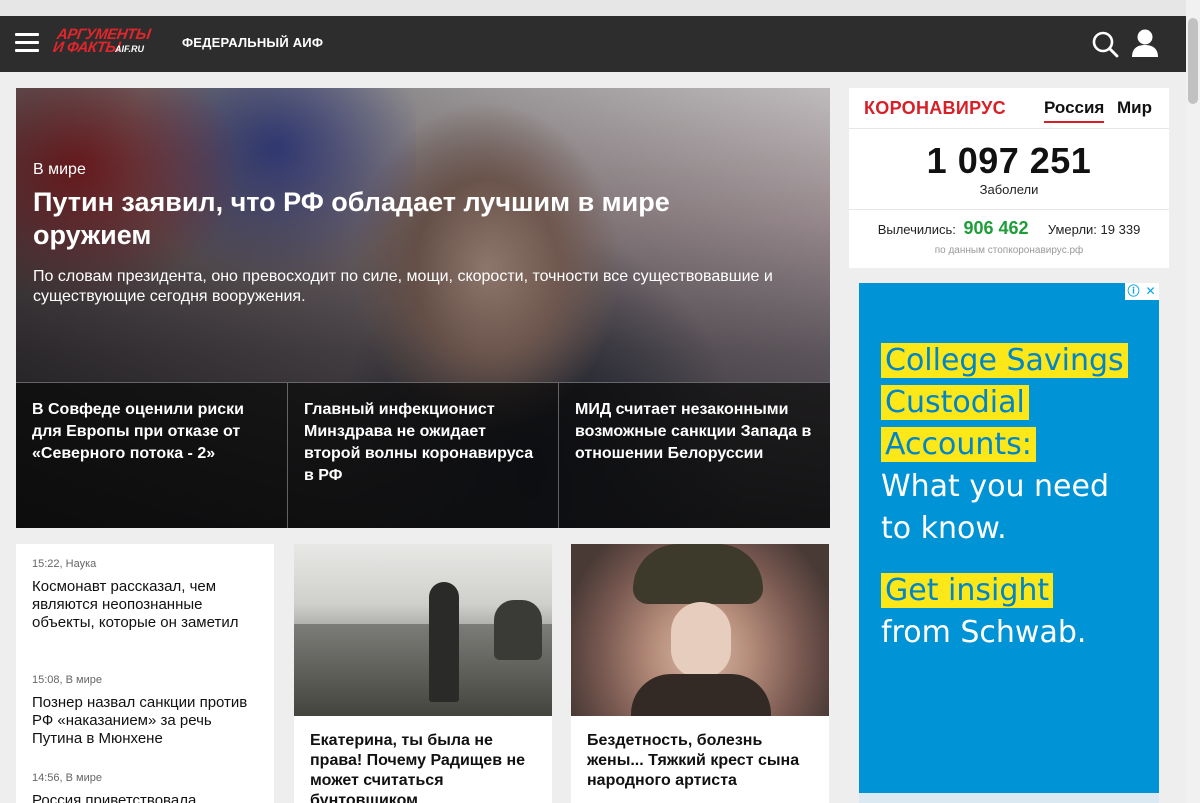 This screenshot has height=803, width=1200. I want to click on news-headline: Россия приветствовала, so click(114, 797).